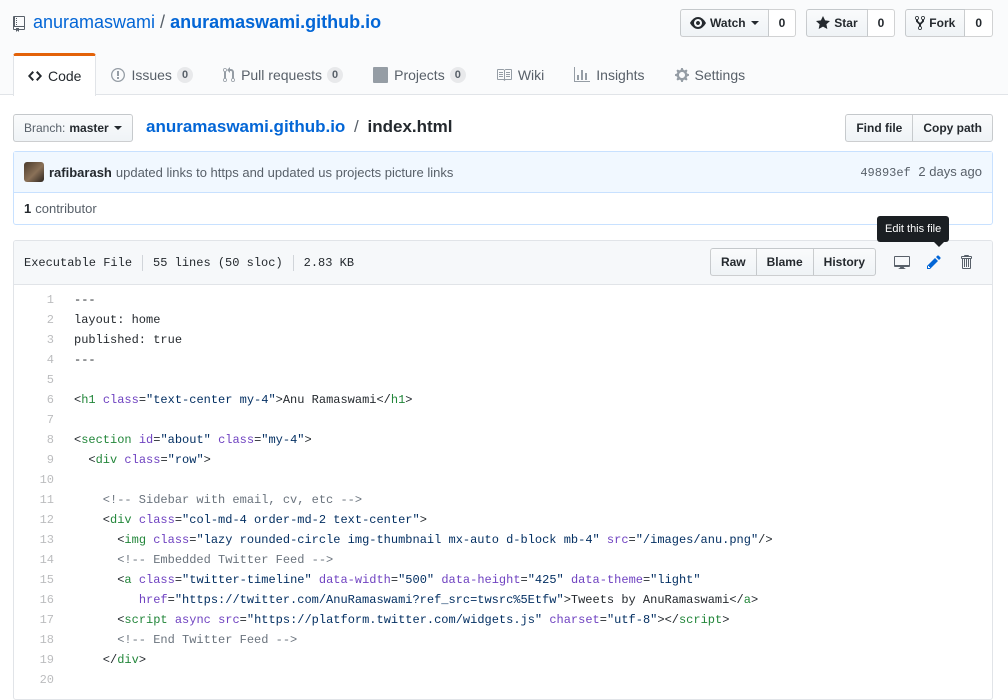  I want to click on line-number: 5, so click(39, 380).